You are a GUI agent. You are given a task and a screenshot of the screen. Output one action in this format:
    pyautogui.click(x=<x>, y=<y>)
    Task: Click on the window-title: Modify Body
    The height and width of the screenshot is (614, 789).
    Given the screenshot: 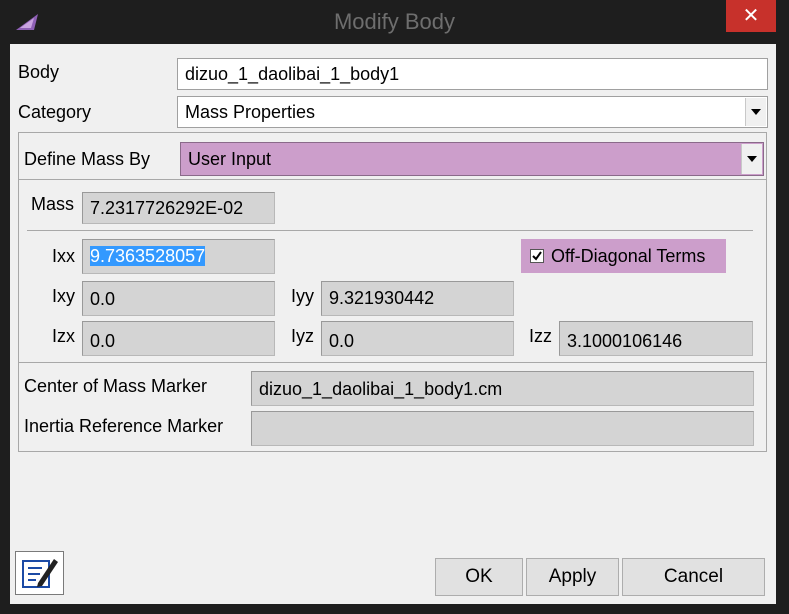 What is the action you would take?
    pyautogui.click(x=394, y=21)
    